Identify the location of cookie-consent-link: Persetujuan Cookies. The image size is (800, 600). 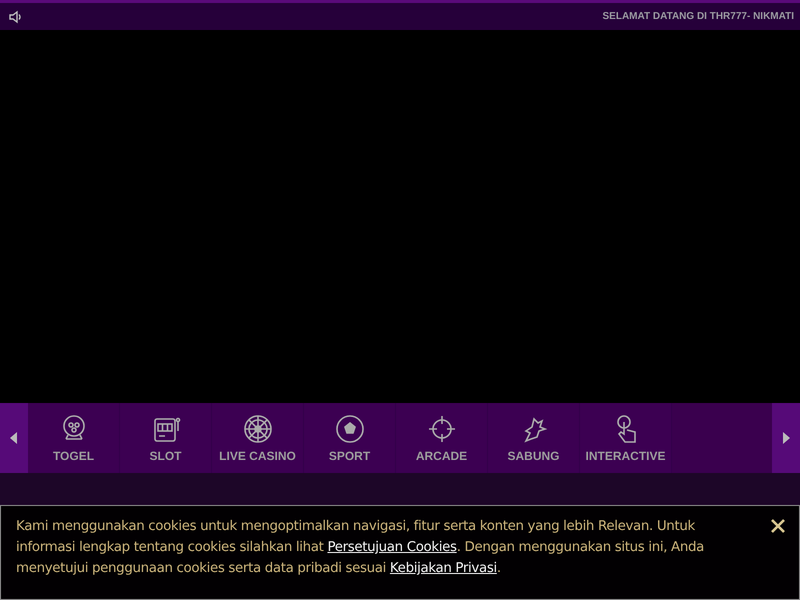
(392, 547).